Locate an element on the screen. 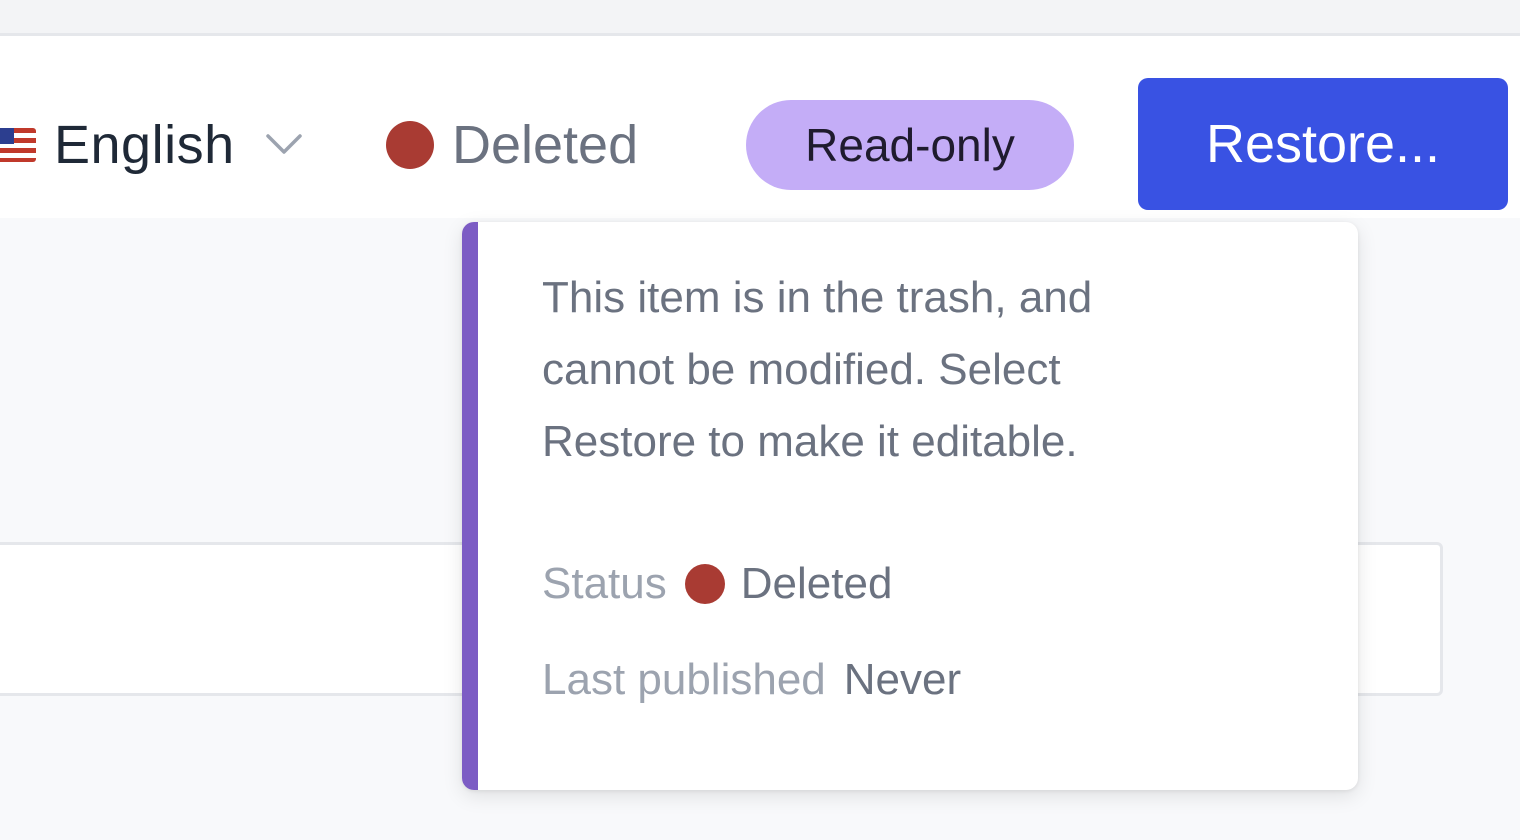 The image size is (1520, 840). last-published-key: Last published is located at coordinates (684, 679).